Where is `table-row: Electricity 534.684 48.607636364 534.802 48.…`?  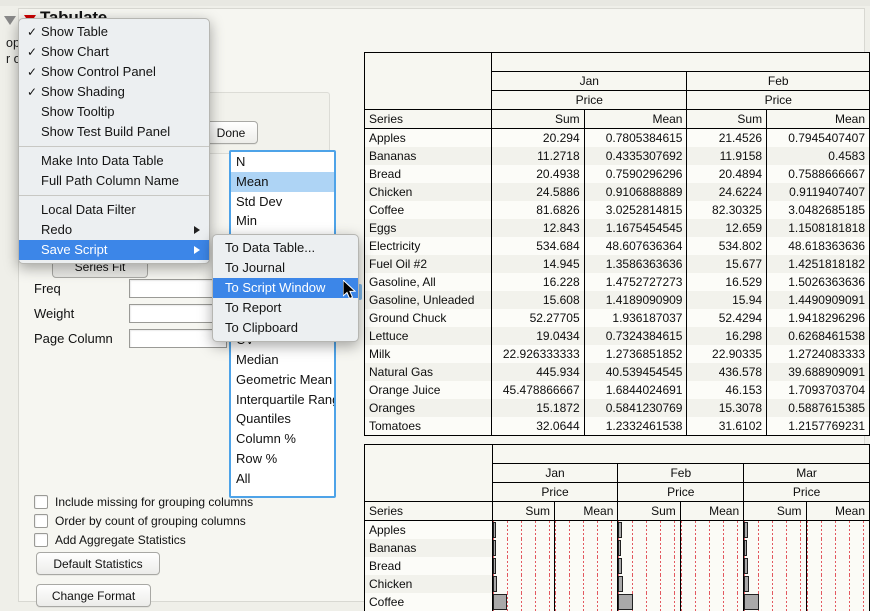
table-row: Electricity 534.684 48.607636364 534.802 48.… is located at coordinates (616, 246).